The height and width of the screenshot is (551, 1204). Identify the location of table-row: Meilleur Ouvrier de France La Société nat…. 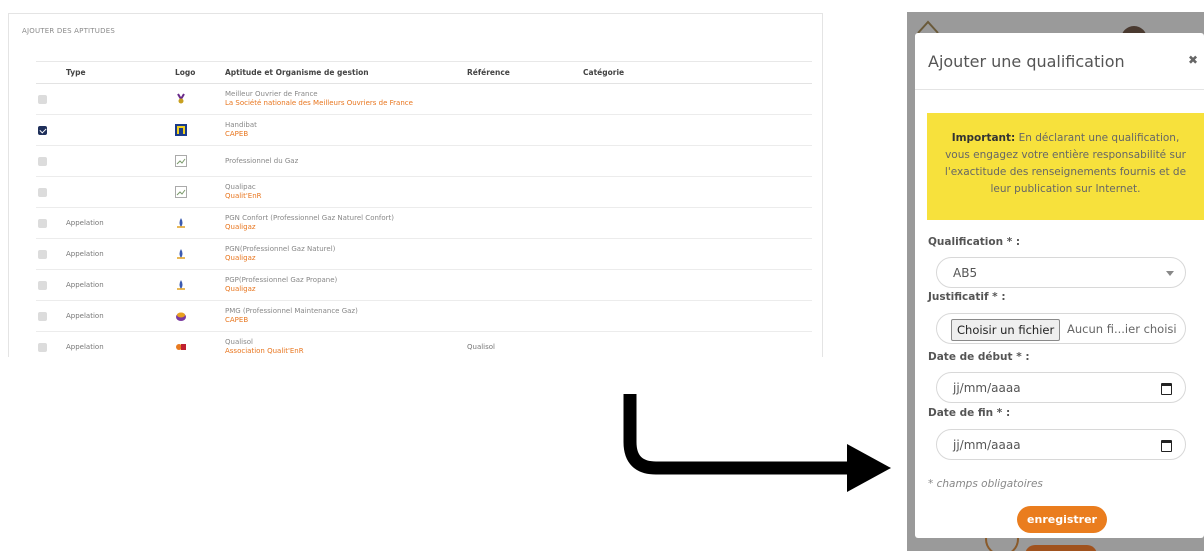
(424, 99).